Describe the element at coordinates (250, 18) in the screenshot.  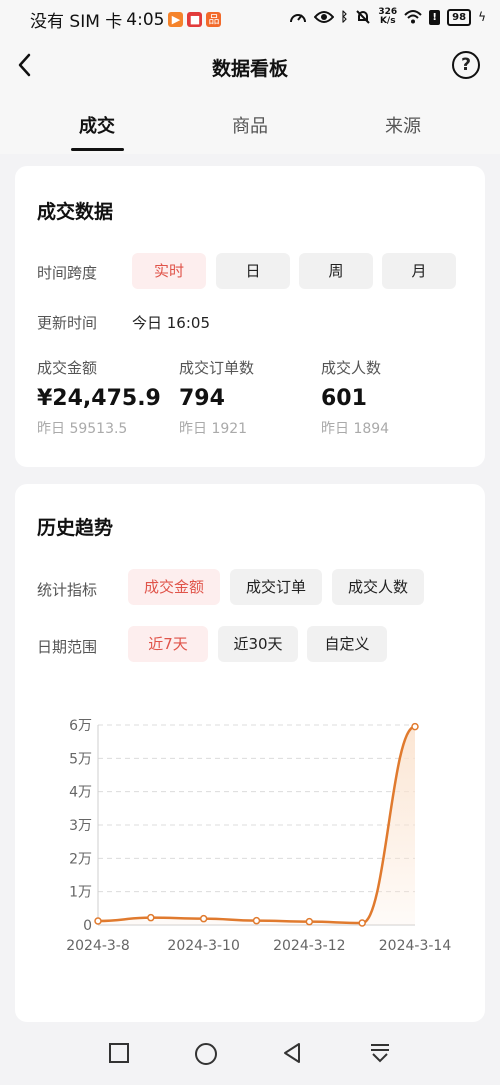
I see `status-bar: 没有 SIM 卡 4:05 ▶ ■ 品 ᛒ 326 K/s ! 98 ϟ` at that location.